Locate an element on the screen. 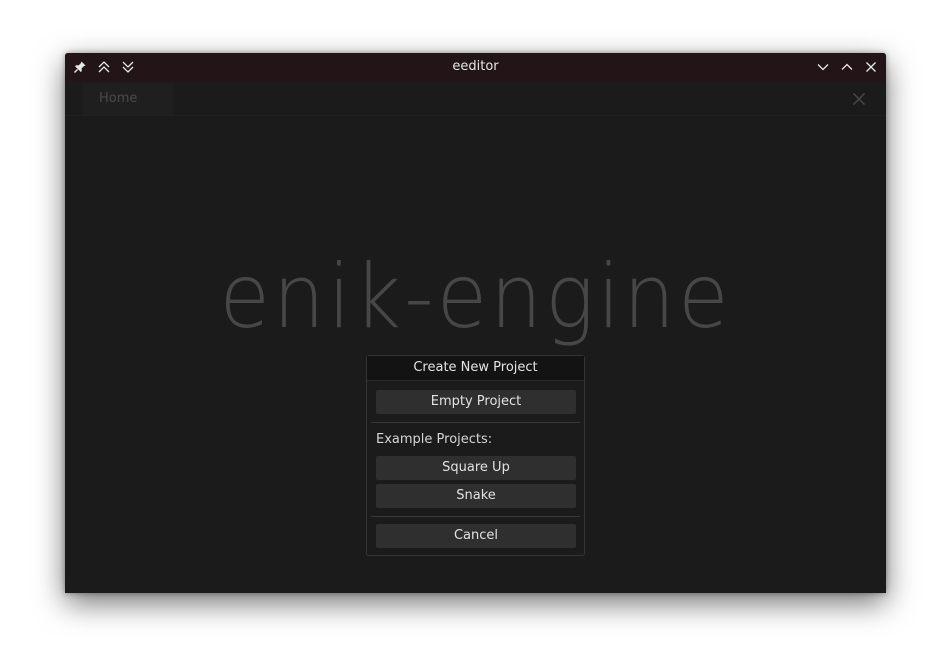 This screenshot has height=671, width=951. window-title: eeditor is located at coordinates (475, 66).